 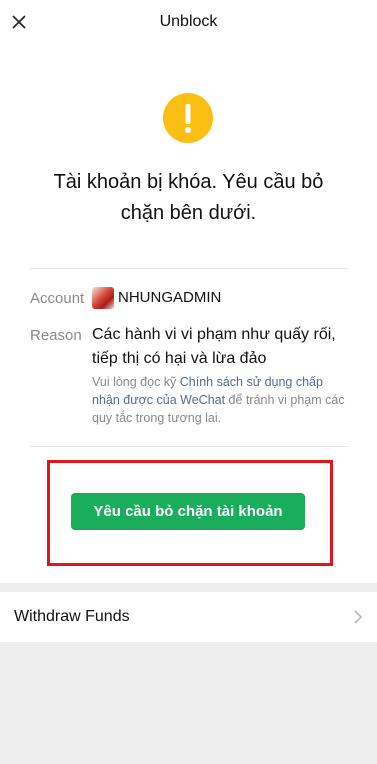 I want to click on withdraw-funds-label: Withdraw Funds, so click(x=72, y=616).